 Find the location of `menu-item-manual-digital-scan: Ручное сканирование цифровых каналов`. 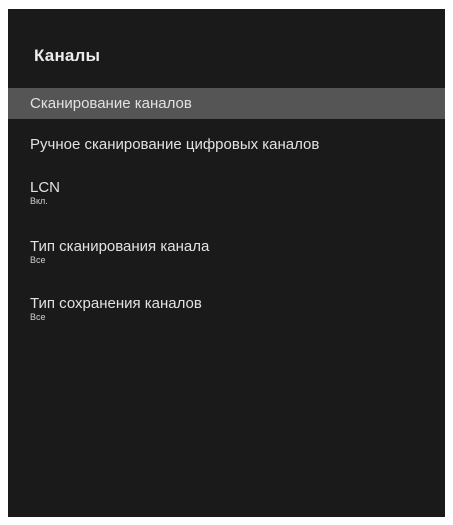

menu-item-manual-digital-scan: Ручное сканирование цифровых каналов is located at coordinates (226, 148).